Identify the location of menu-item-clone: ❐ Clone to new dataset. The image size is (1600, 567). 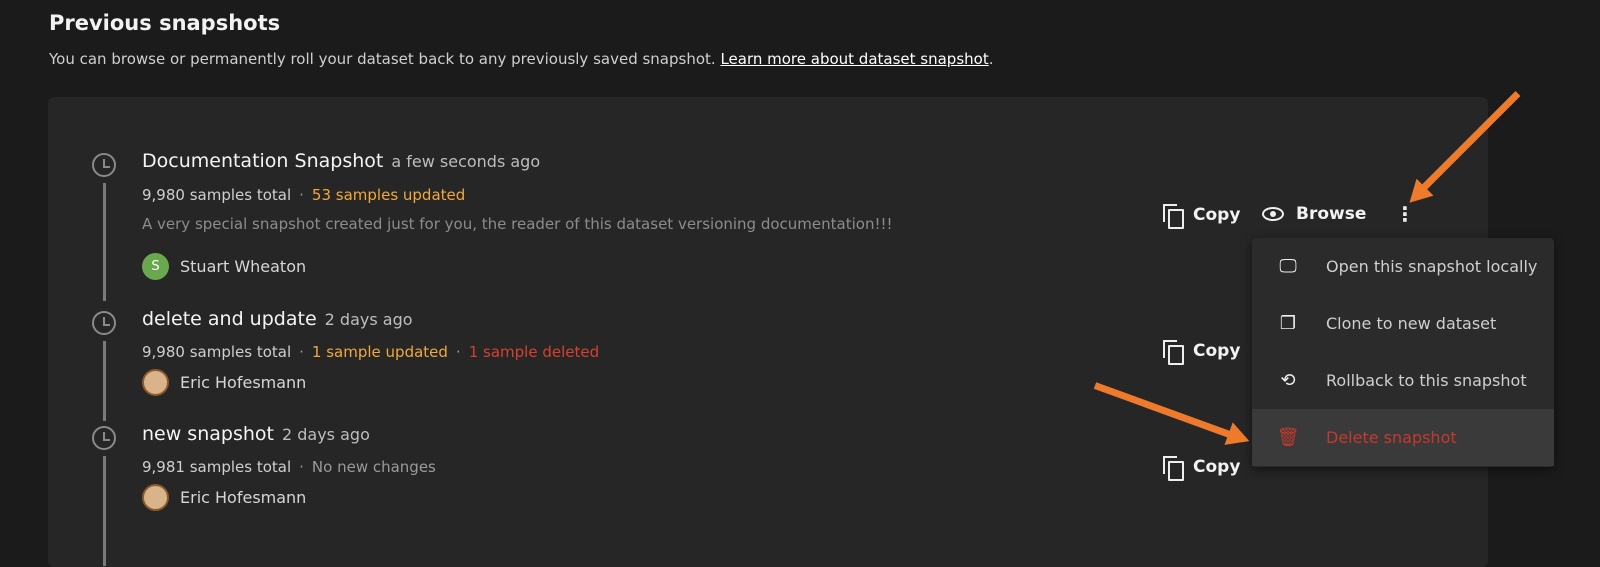
(1403, 323).